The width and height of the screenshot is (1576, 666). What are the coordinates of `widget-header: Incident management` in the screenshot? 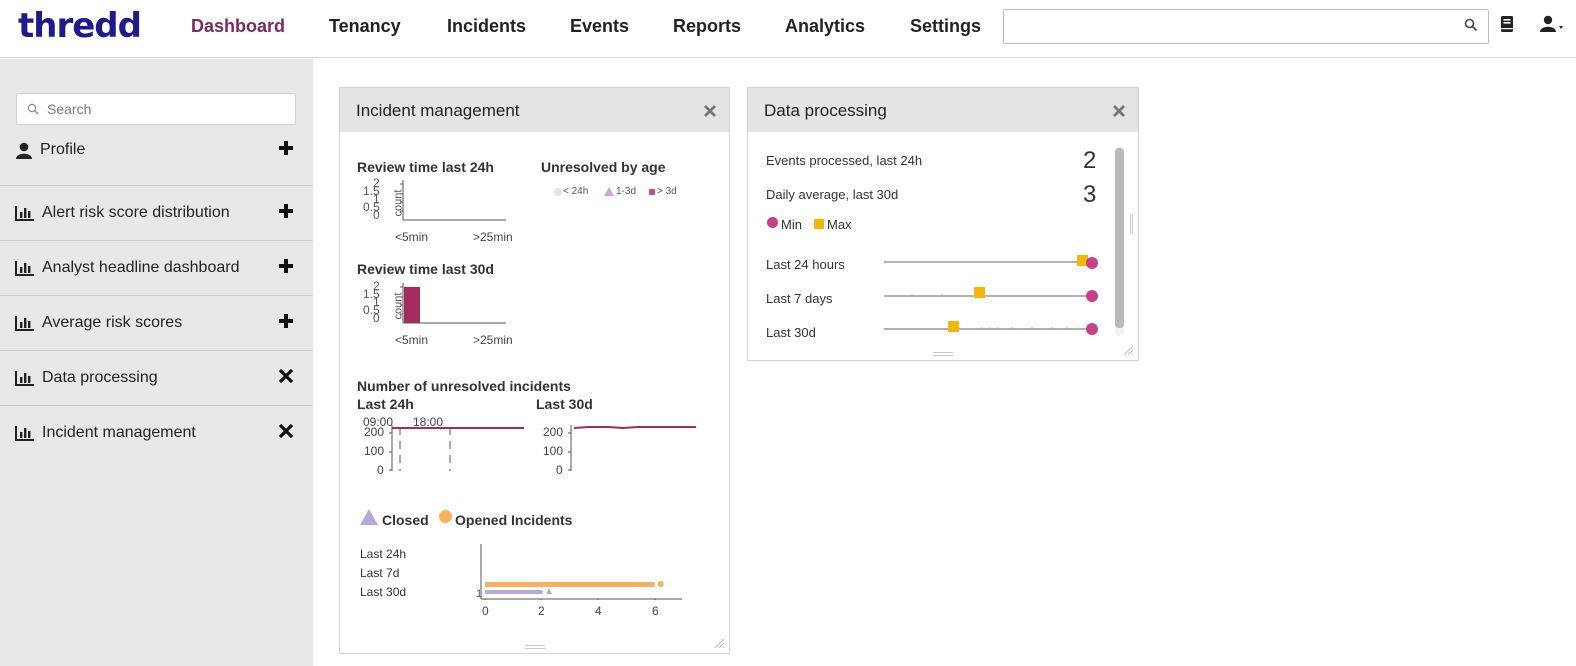 It's located at (534, 110).